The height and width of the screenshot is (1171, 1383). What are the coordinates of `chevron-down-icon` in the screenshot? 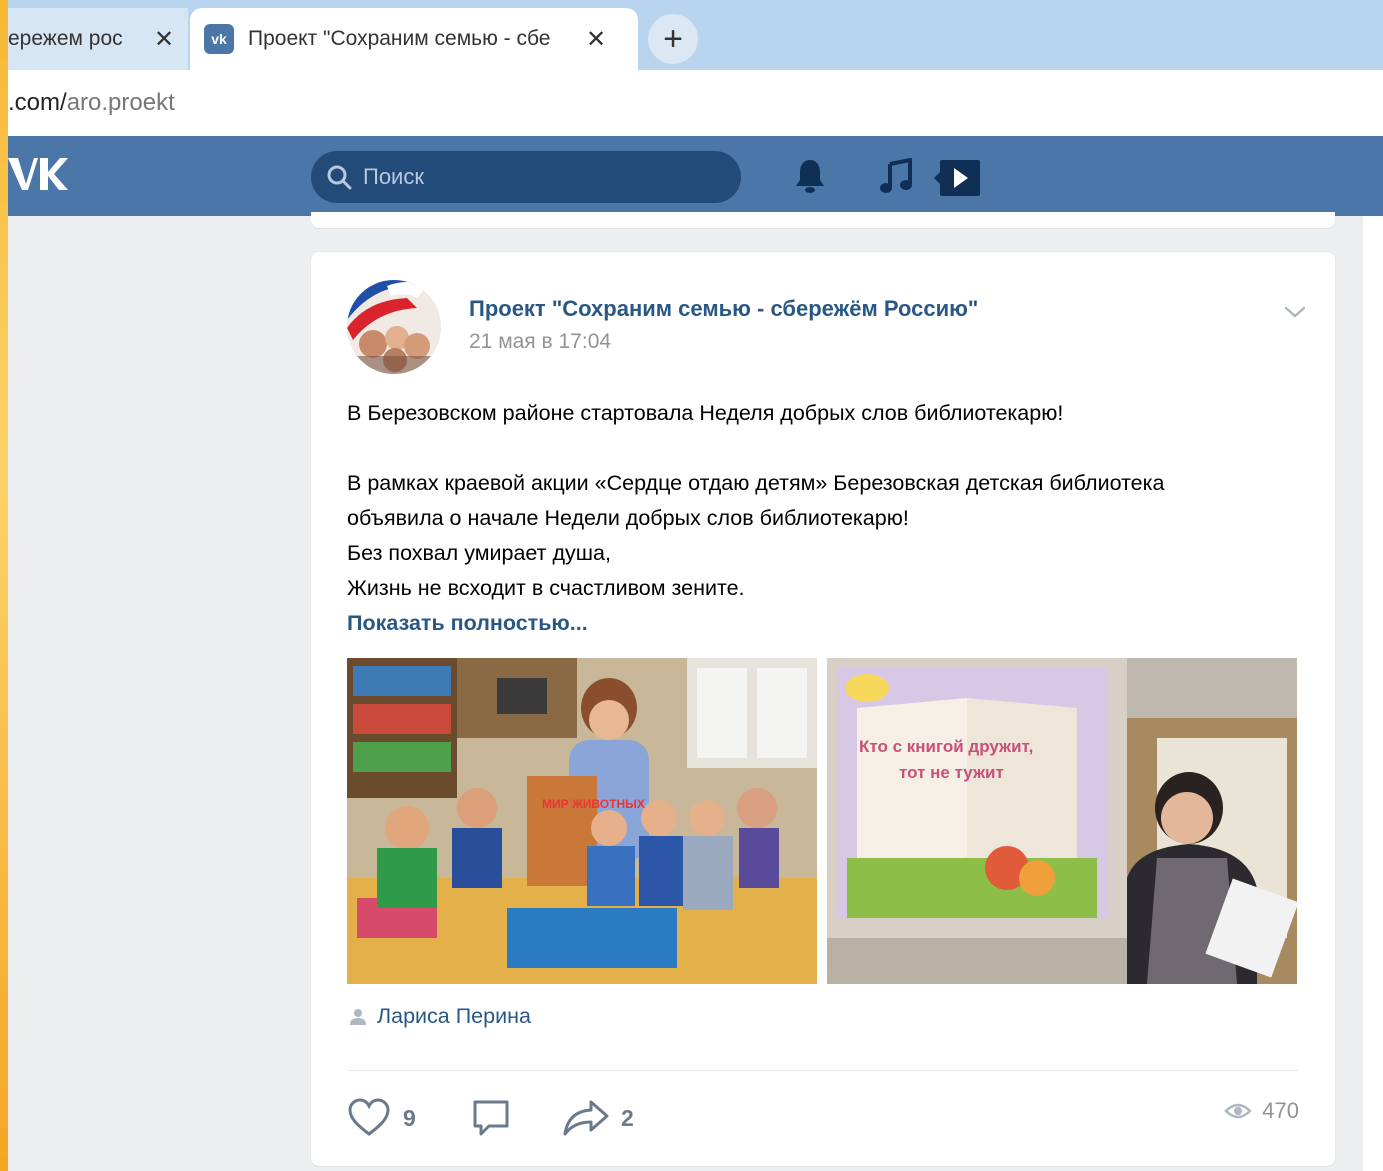 It's located at (1295, 312).